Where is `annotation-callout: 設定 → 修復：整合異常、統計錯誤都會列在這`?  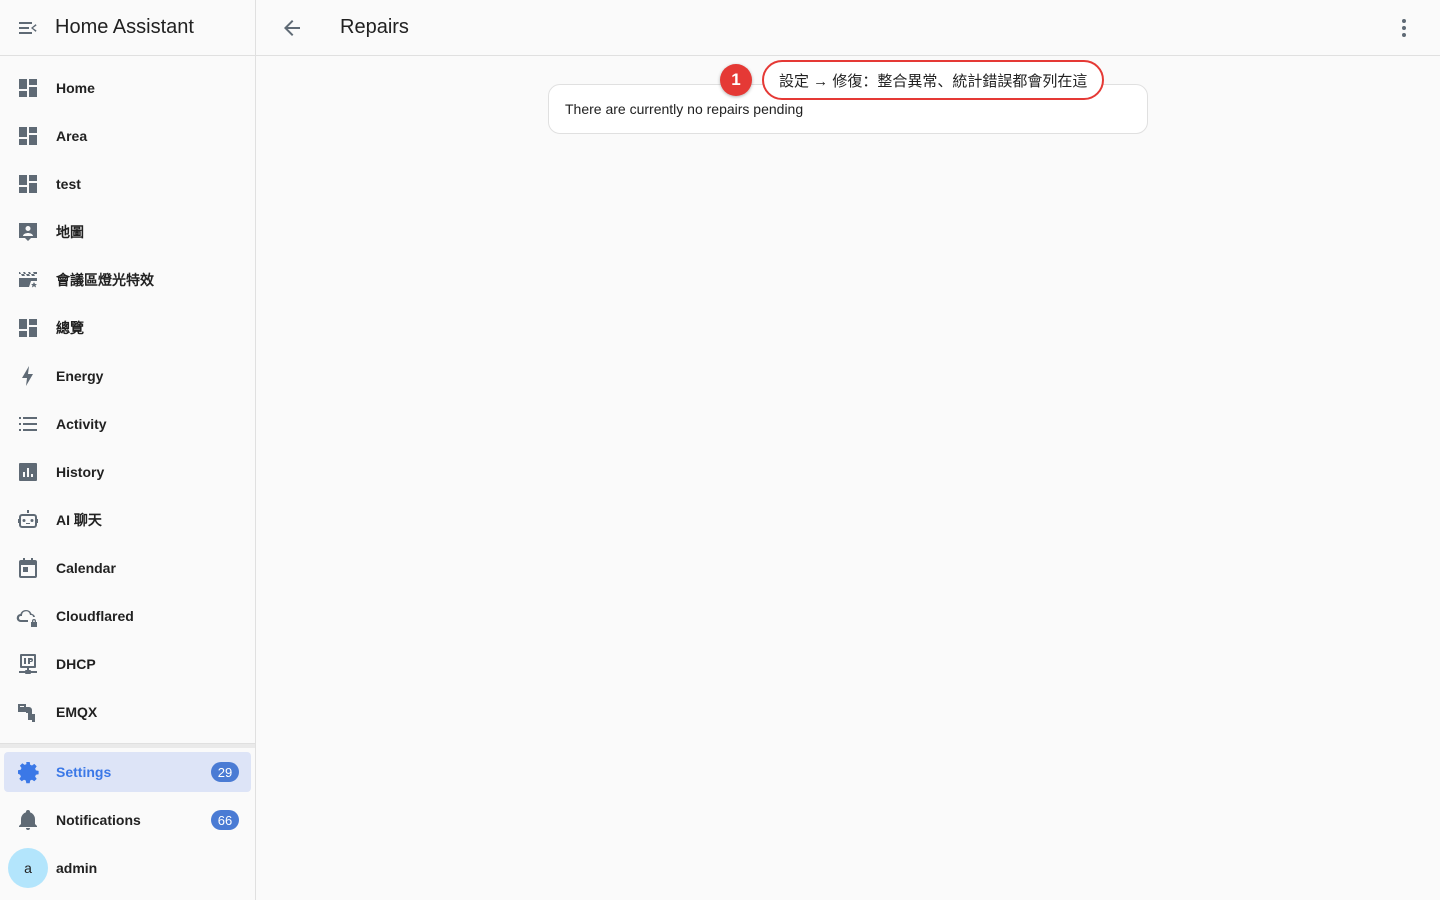 annotation-callout: 設定 → 修復：整合異常、統計錯誤都會列在這 is located at coordinates (933, 80).